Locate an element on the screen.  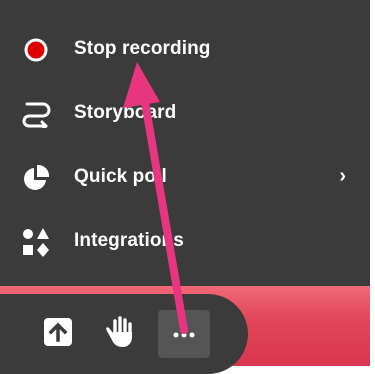
record-icon is located at coordinates (36, 50).